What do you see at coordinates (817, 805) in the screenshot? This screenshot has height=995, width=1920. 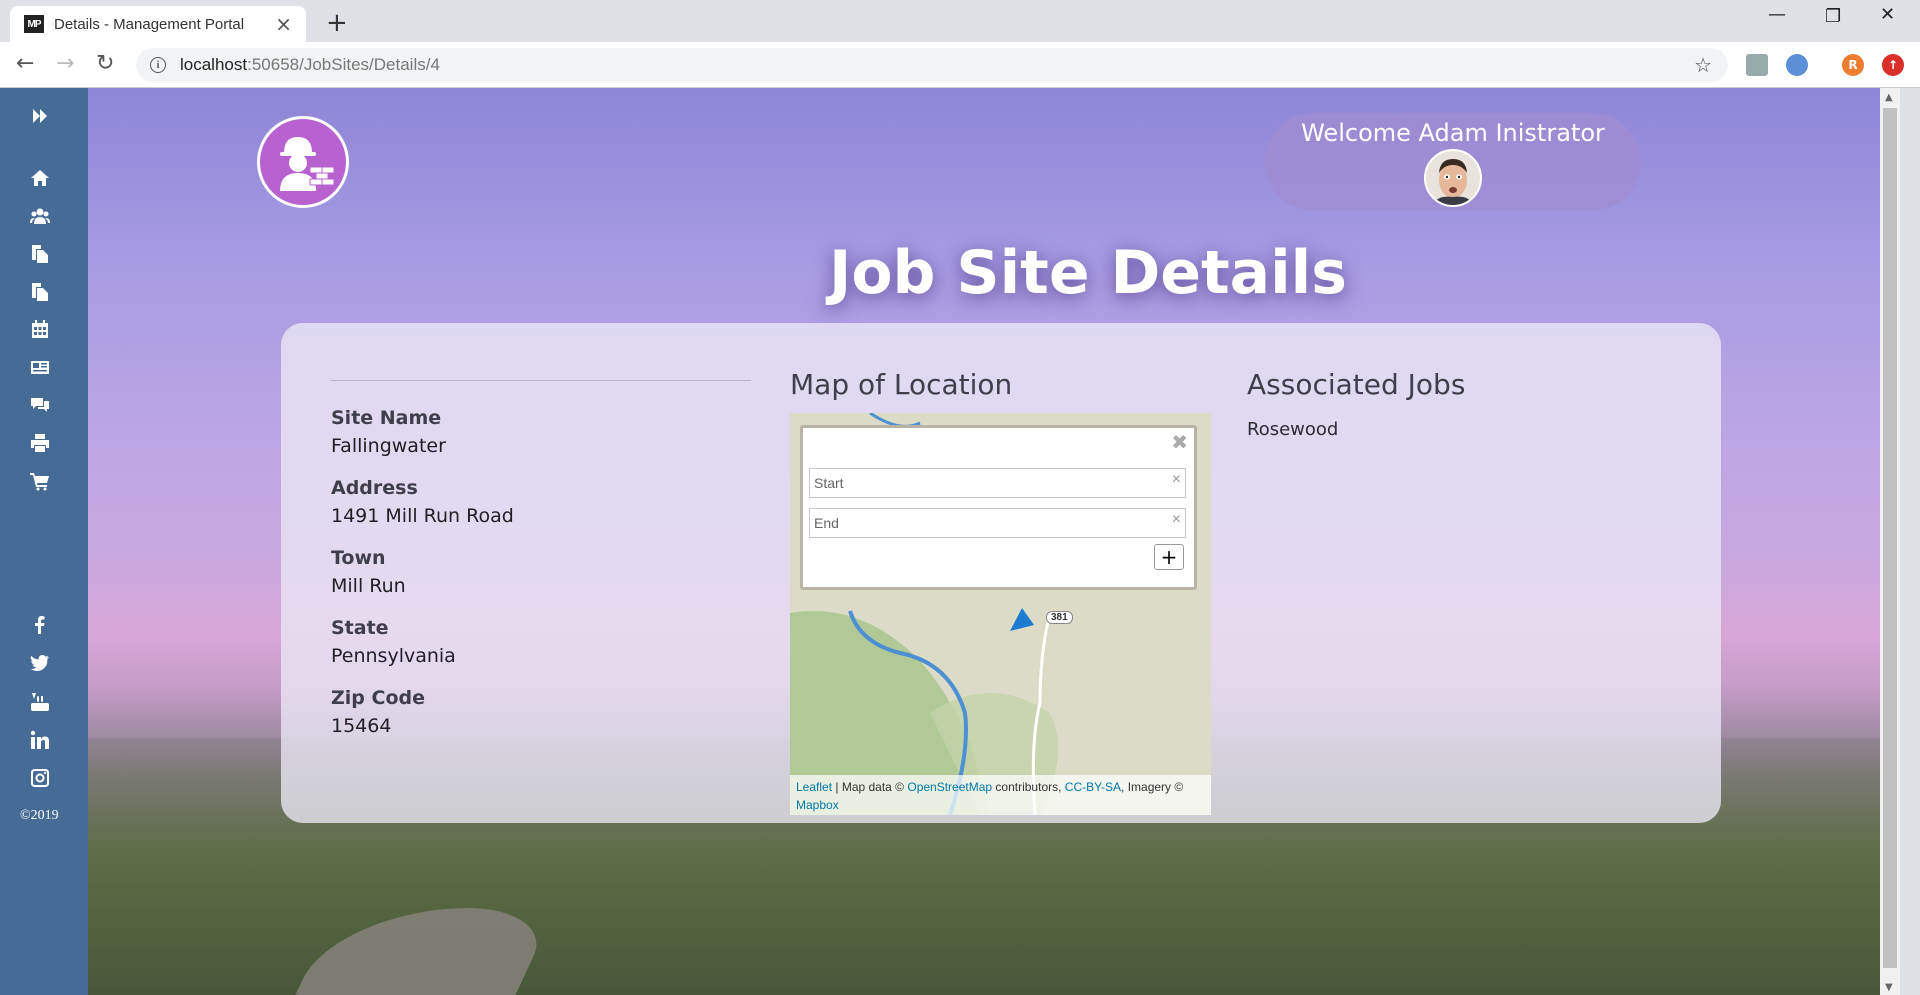 I see `mapbox-link: Mapbox` at bounding box center [817, 805].